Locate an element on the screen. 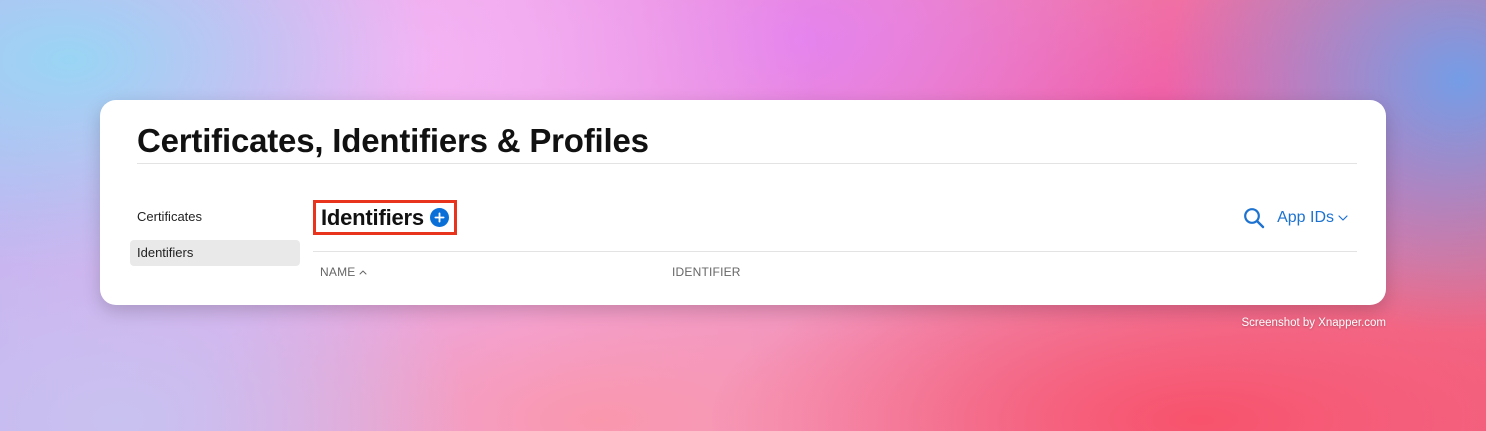 This screenshot has width=1486, height=431. column-header-name: NAME is located at coordinates (343, 272).